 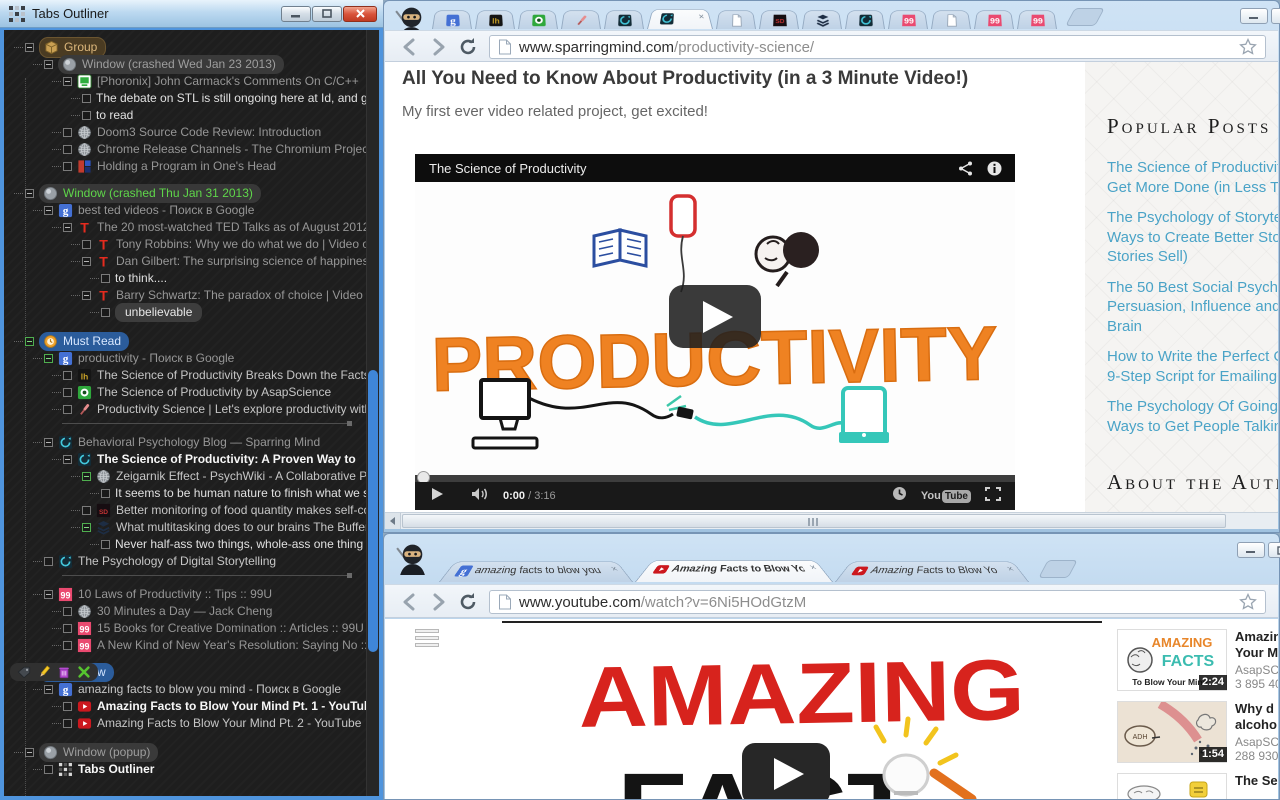 I want to click on browser-tab: ×, so click(x=680, y=19).